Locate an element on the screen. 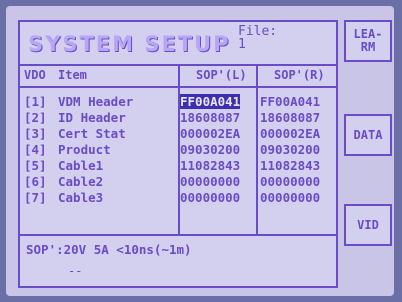 Image resolution: width=402 pixels, height=302 pixels. data-softkey: DATA is located at coordinates (368, 135).